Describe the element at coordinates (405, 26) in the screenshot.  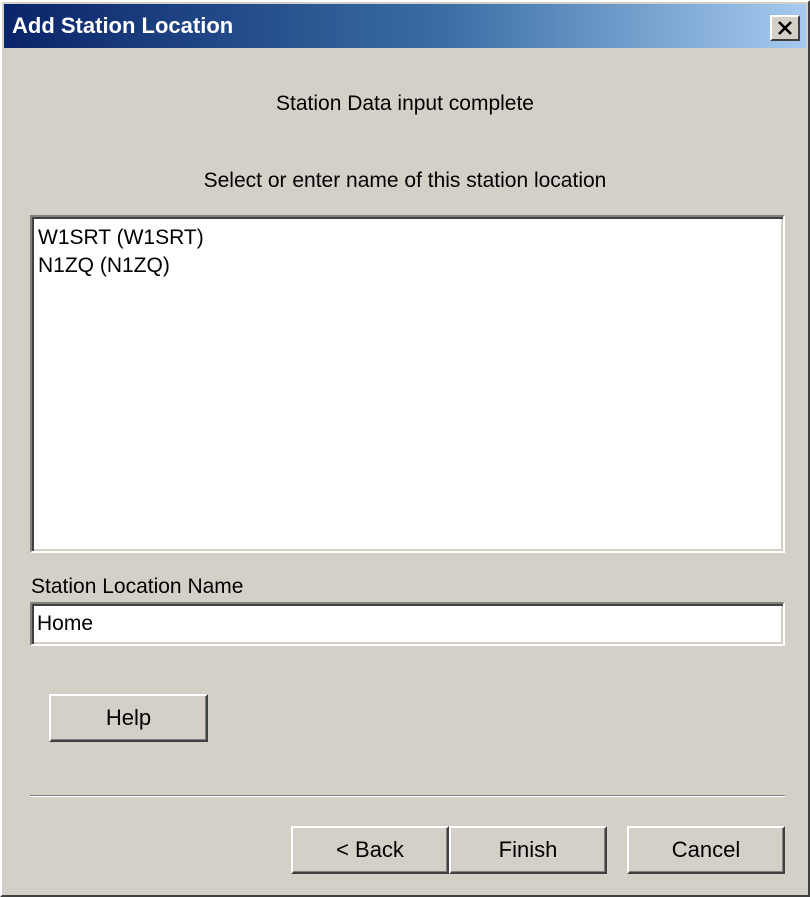
I see `title-bar: Add Station Location` at that location.